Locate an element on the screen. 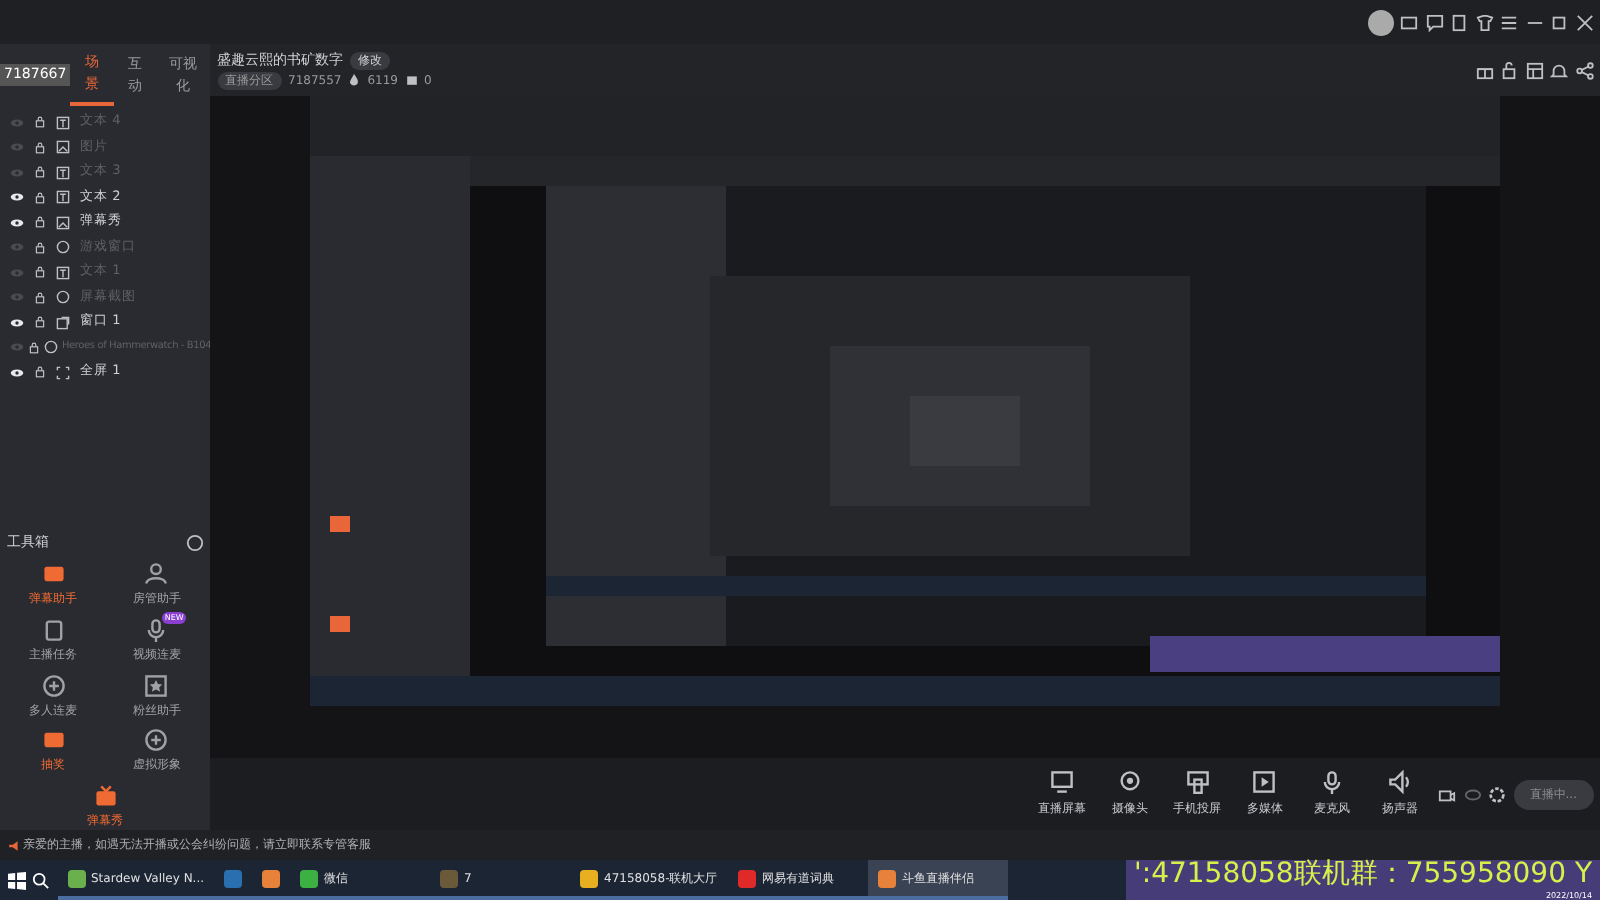 The width and height of the screenshot is (1600, 900). settings-icon is located at coordinates (1497, 794).